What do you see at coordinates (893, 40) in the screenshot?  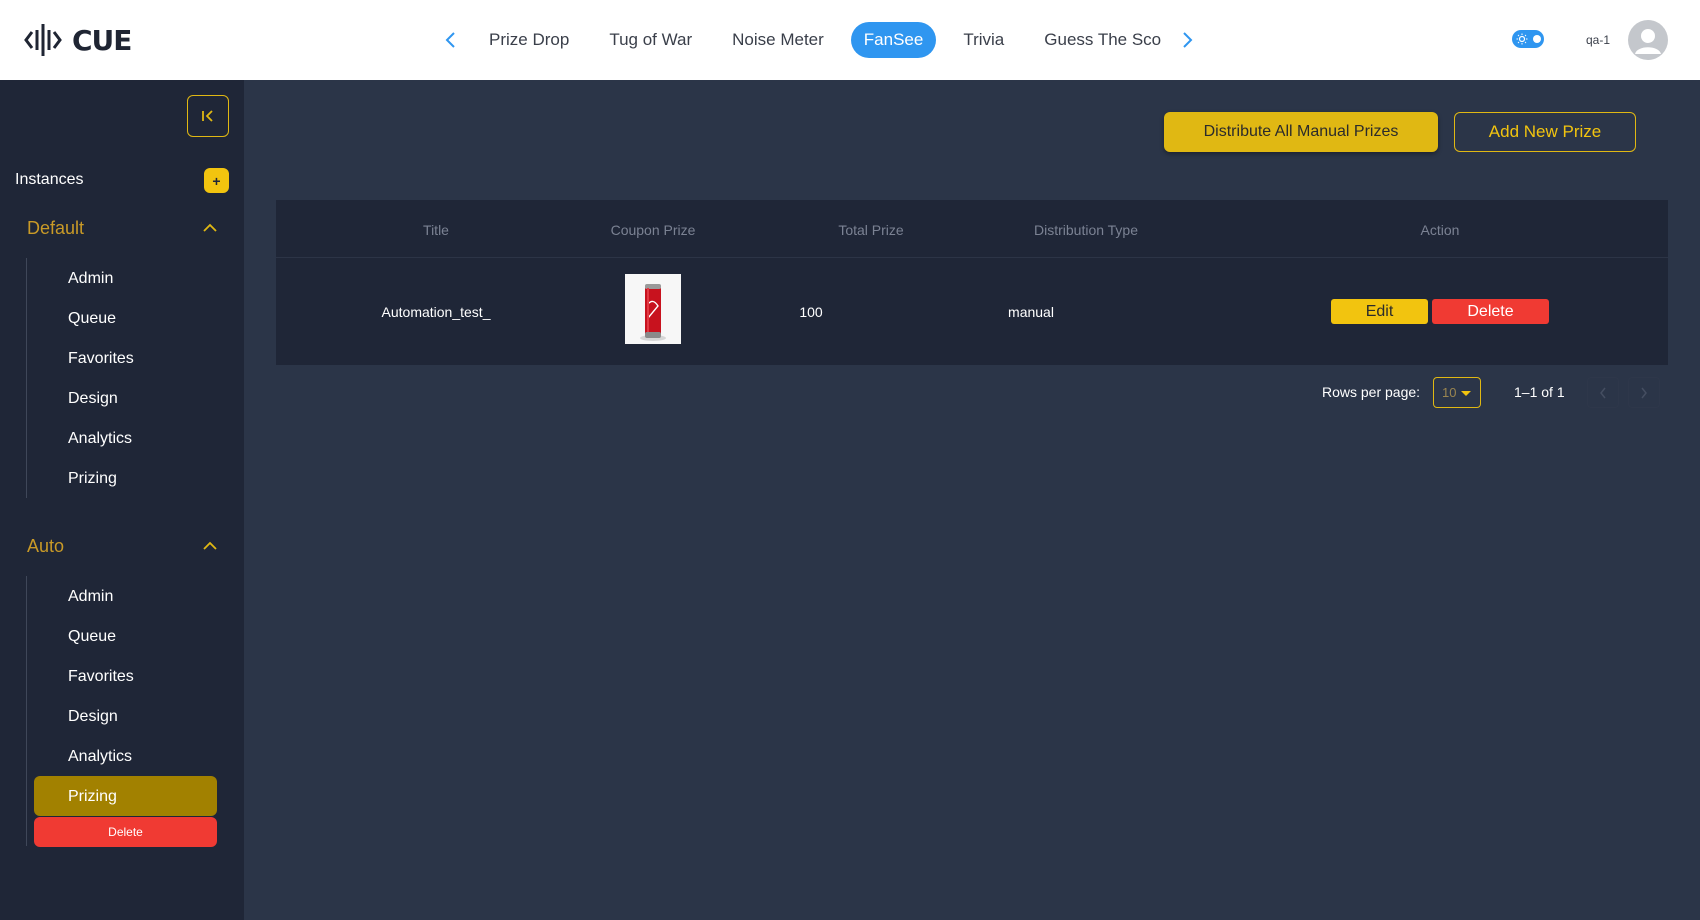 I see `tab-fansee: FanSee` at bounding box center [893, 40].